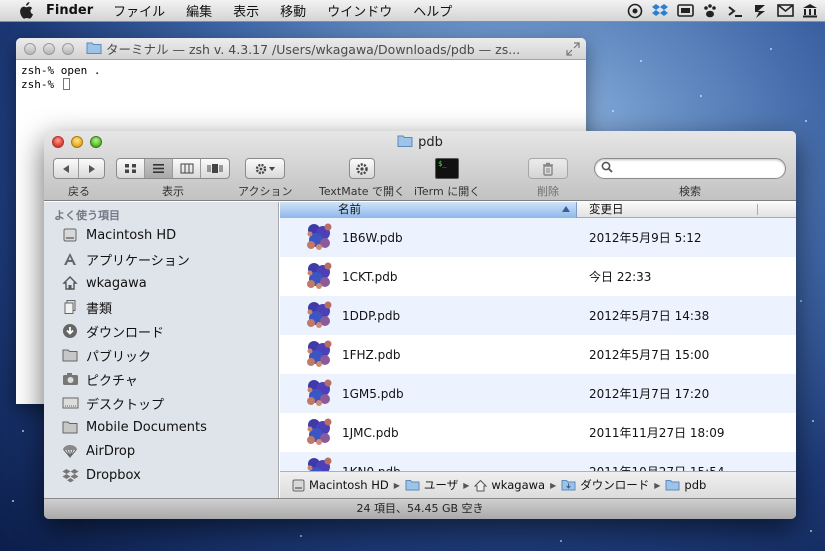  What do you see at coordinates (91, 168) in the screenshot?
I see `forward-button` at bounding box center [91, 168].